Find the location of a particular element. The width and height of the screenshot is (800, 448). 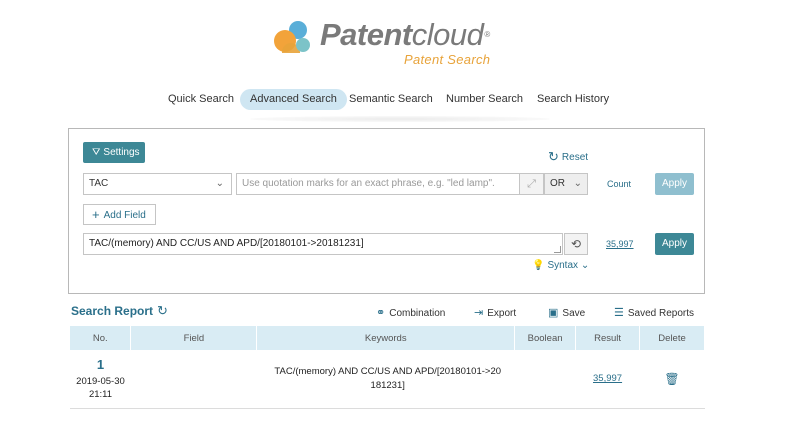

column-header-delete: Delete is located at coordinates (672, 338).